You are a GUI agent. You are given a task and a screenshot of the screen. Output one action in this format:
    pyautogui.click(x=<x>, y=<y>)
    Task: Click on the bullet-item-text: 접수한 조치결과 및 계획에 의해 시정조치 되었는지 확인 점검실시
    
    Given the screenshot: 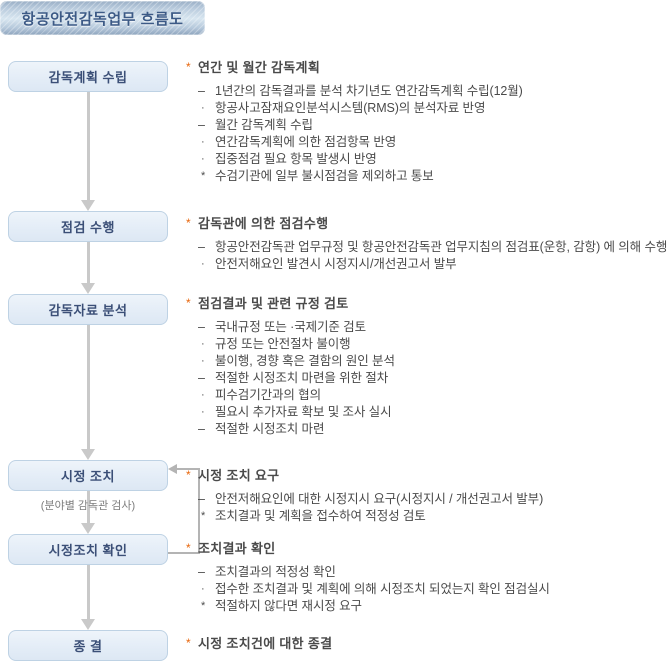 What is the action you would take?
    pyautogui.click(x=382, y=589)
    